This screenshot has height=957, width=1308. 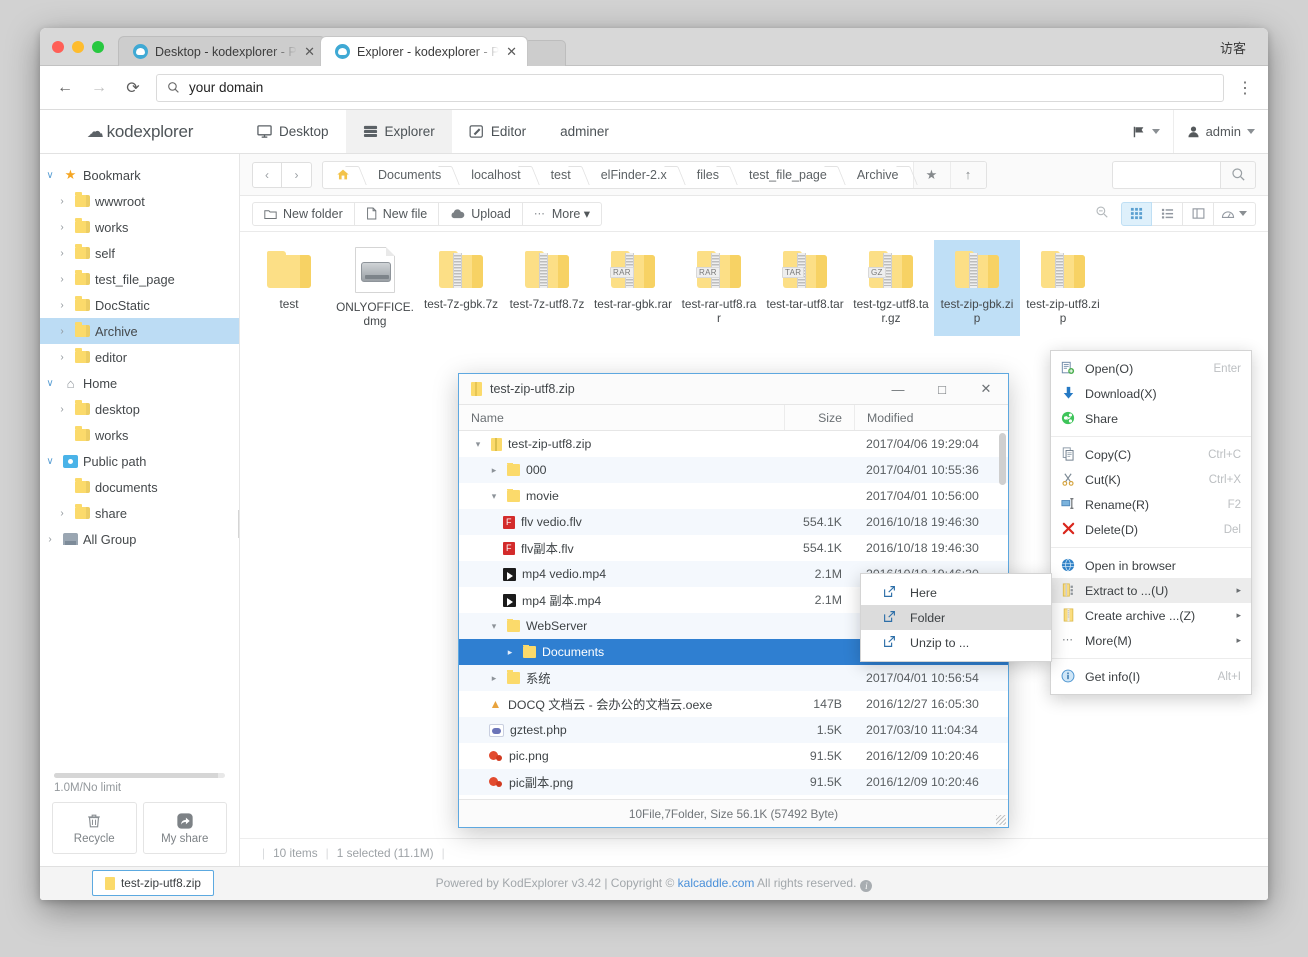 I want to click on menu-item-cut: Cut(K) Ctrl+X, so click(x=1151, y=479).